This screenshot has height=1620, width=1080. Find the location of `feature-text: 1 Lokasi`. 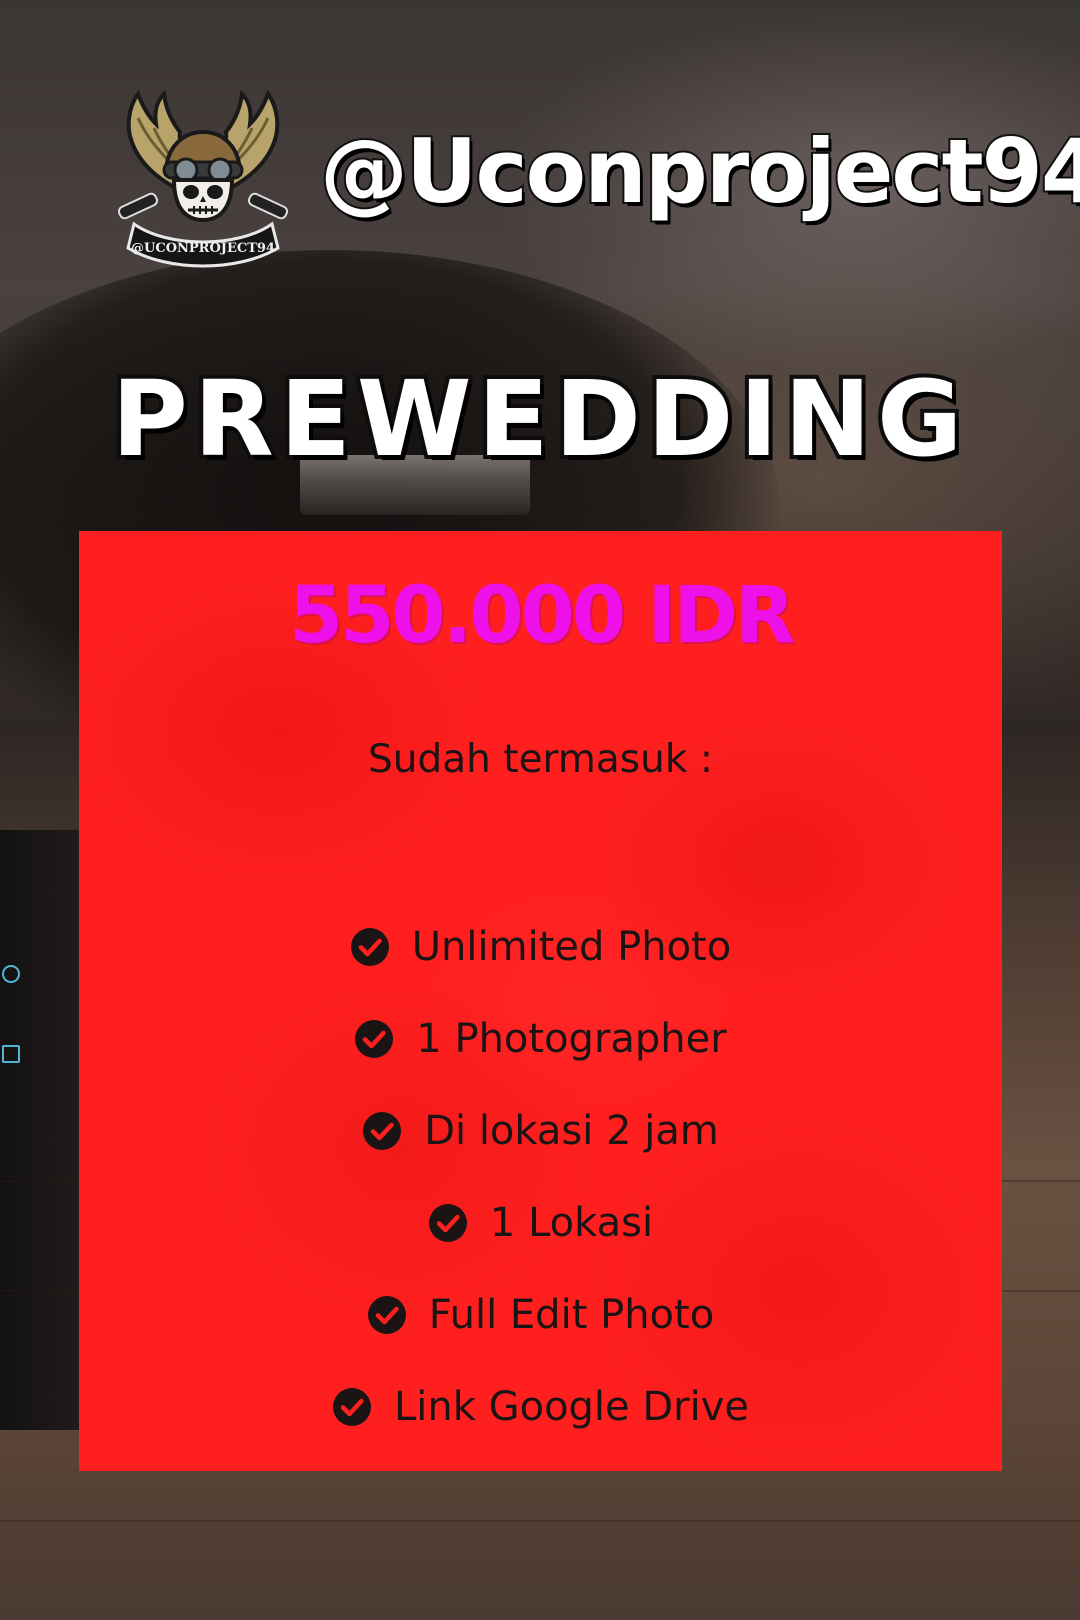

feature-text: 1 Lokasi is located at coordinates (571, 1223).